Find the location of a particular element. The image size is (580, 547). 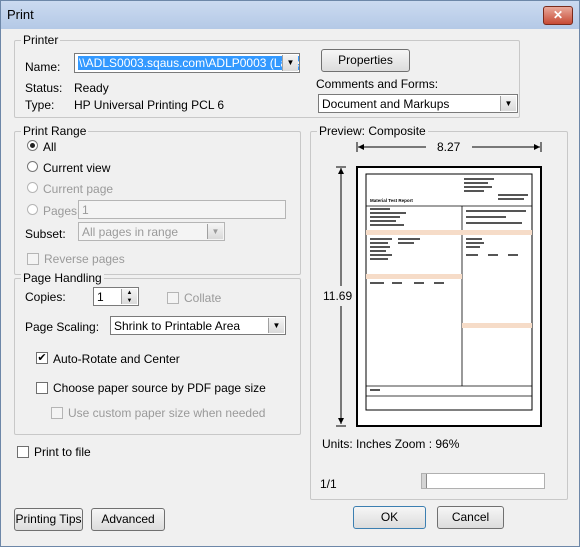

custom-paper-label: Use custom paper size when needed is located at coordinates (167, 413).